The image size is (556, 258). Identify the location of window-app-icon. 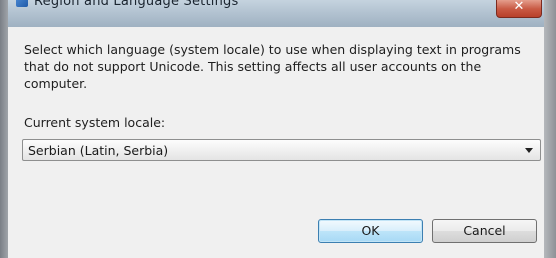
(22, 3).